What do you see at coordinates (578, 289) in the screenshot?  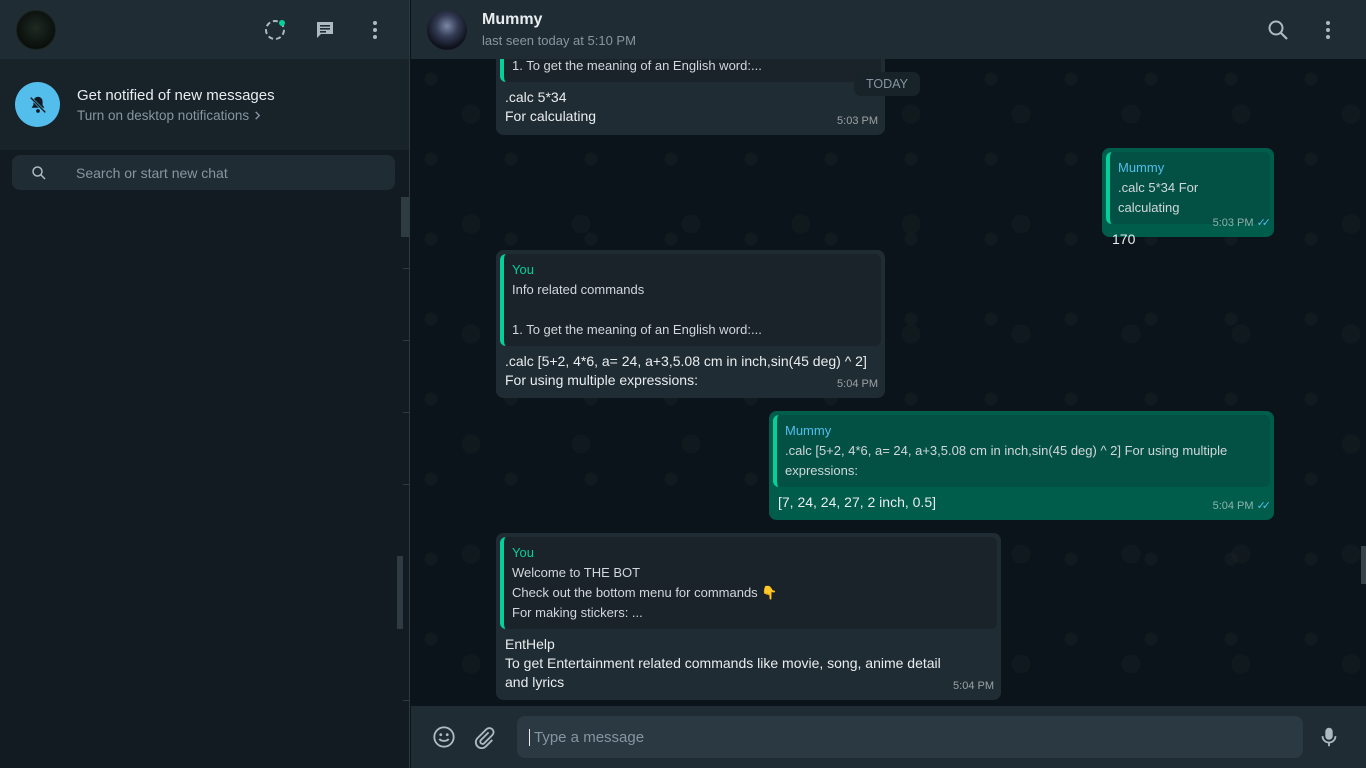 I see `quote-line: Info related commands` at bounding box center [578, 289].